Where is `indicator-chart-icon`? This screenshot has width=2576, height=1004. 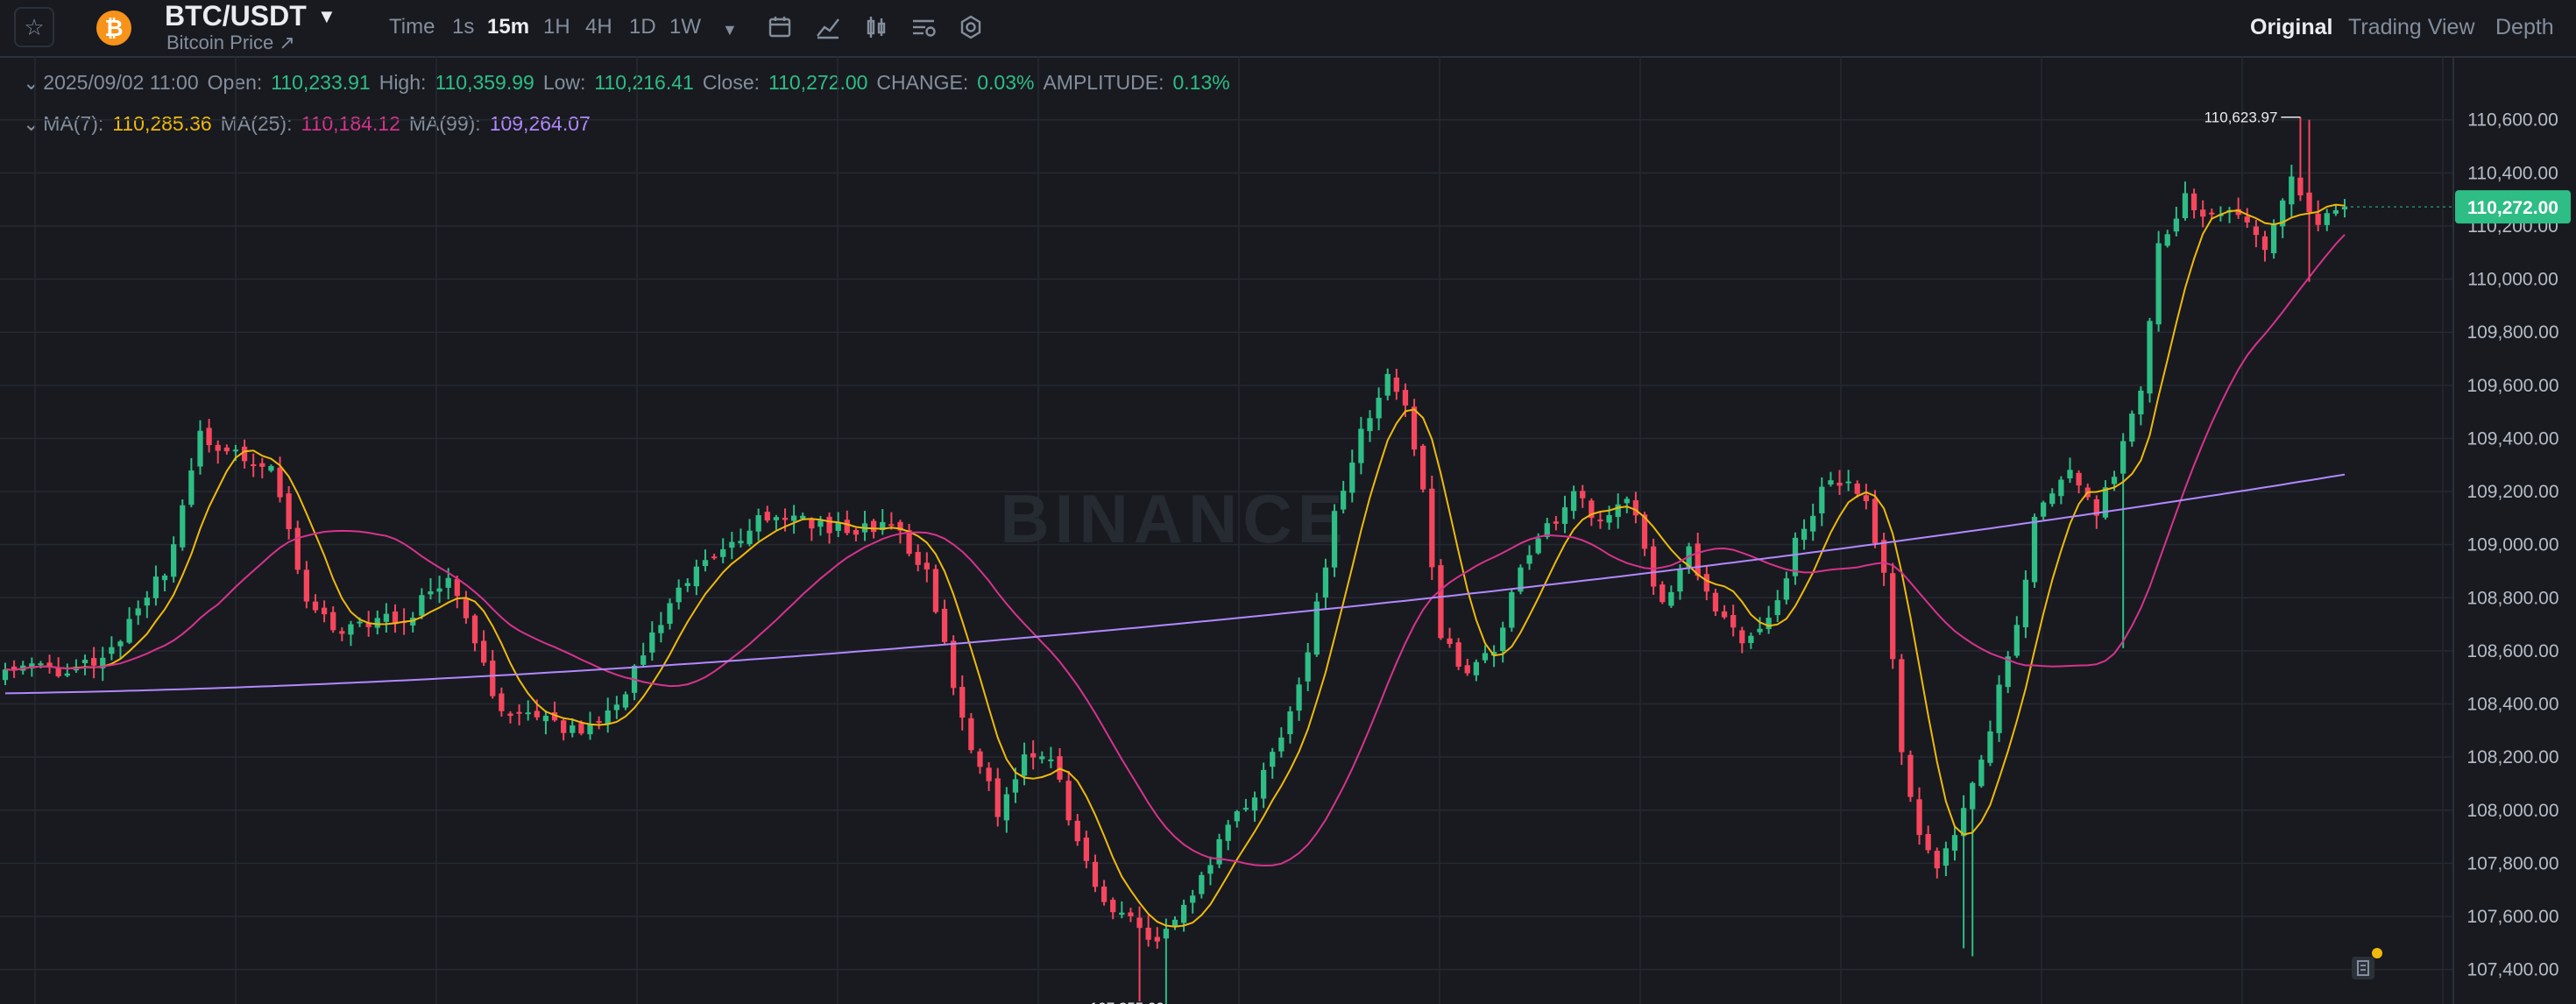
indicator-chart-icon is located at coordinates (828, 27).